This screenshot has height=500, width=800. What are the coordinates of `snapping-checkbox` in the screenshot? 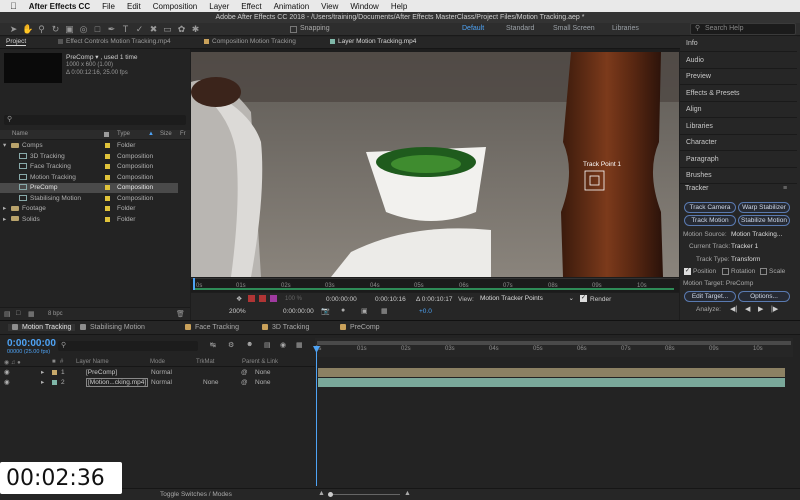 It's located at (293, 29).